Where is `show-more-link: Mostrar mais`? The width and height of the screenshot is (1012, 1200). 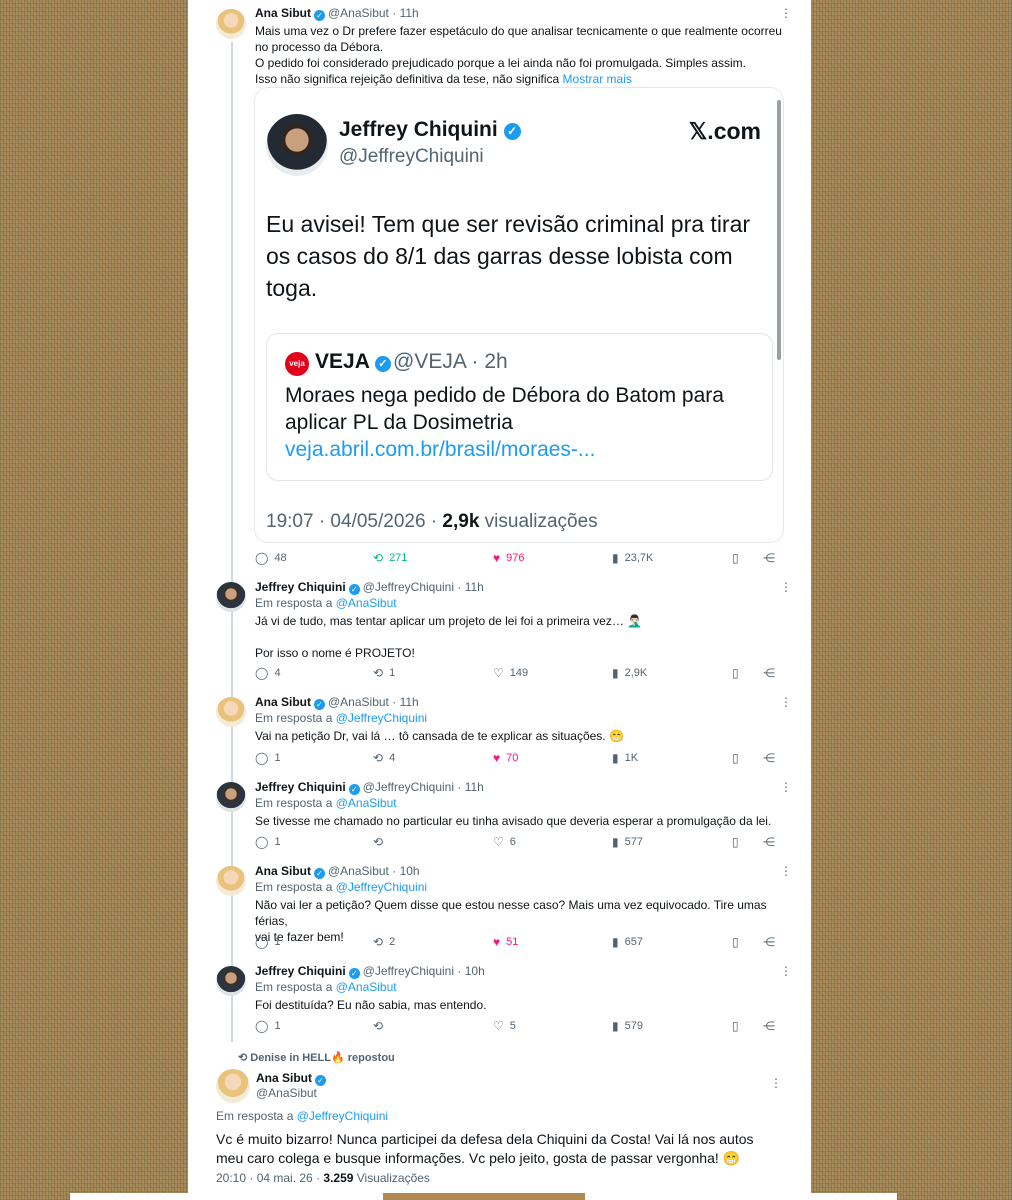 show-more-link: Mostrar mais is located at coordinates (597, 79).